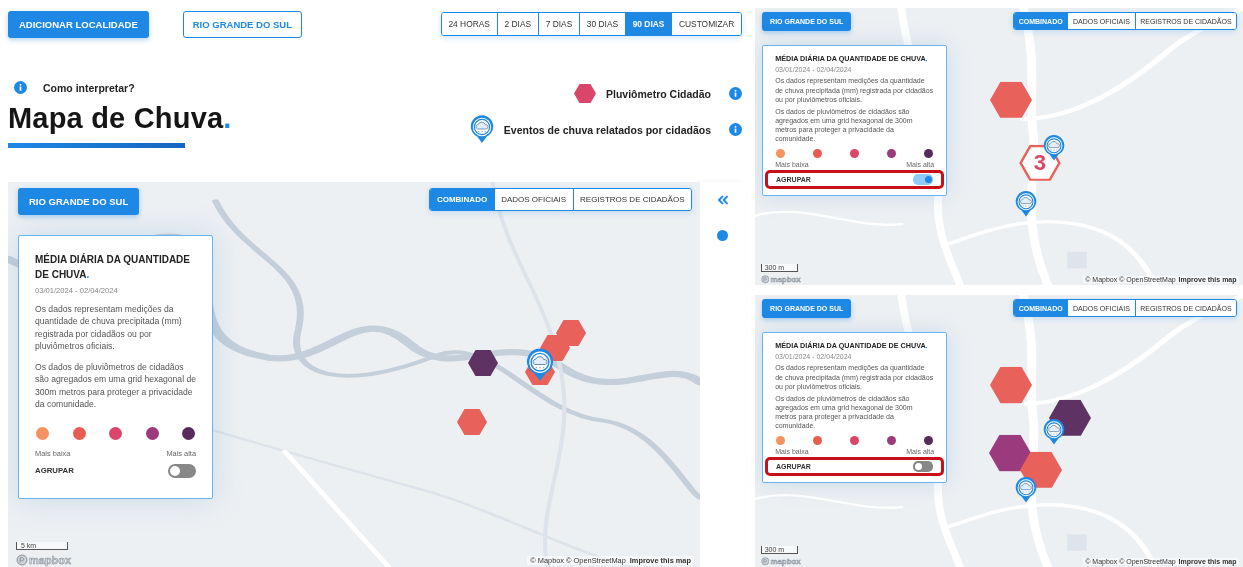 Image resolution: width=1243 pixels, height=567 pixels. Describe the element at coordinates (109, 328) in the screenshot. I see `description-text: Os dados representam medições da quantidade de chuva precipitada (mm) registrada por cidadãos ou por pluviômetros oficiais.` at that location.